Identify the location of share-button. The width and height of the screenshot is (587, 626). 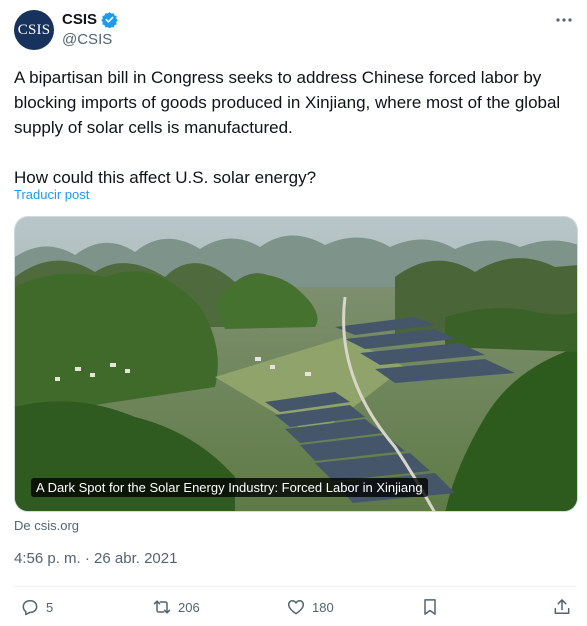
(562, 607).